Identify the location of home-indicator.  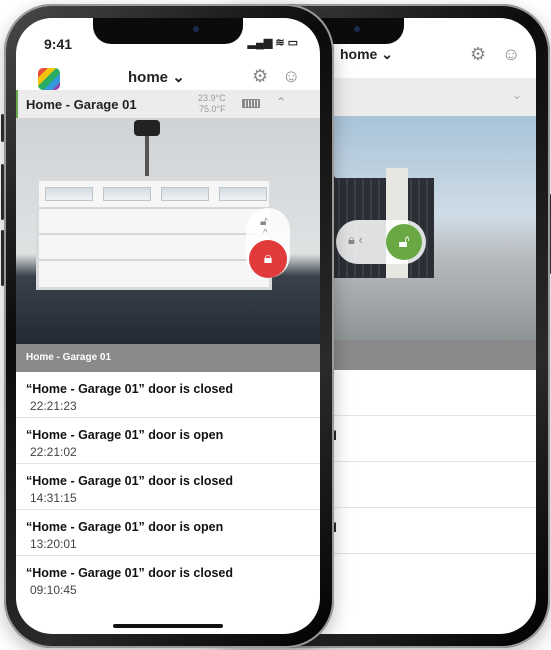
(168, 626).